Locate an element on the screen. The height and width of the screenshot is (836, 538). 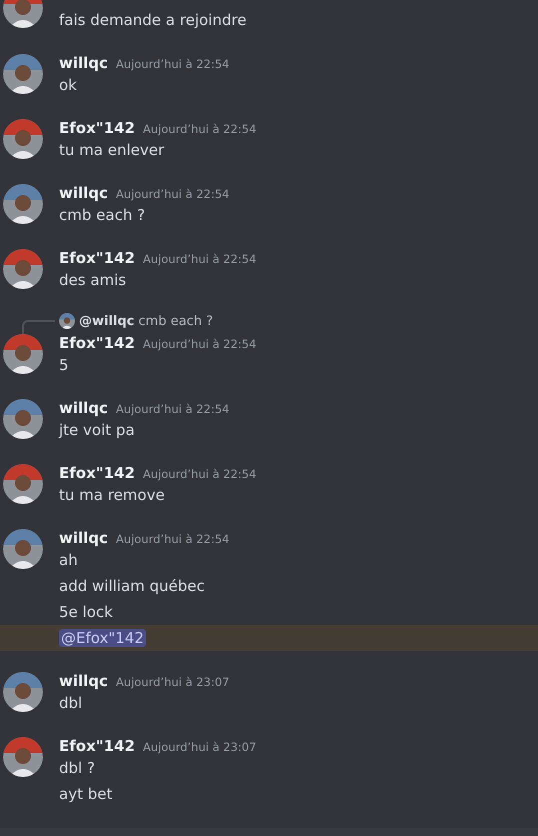
message-text: ok is located at coordinates (68, 85).